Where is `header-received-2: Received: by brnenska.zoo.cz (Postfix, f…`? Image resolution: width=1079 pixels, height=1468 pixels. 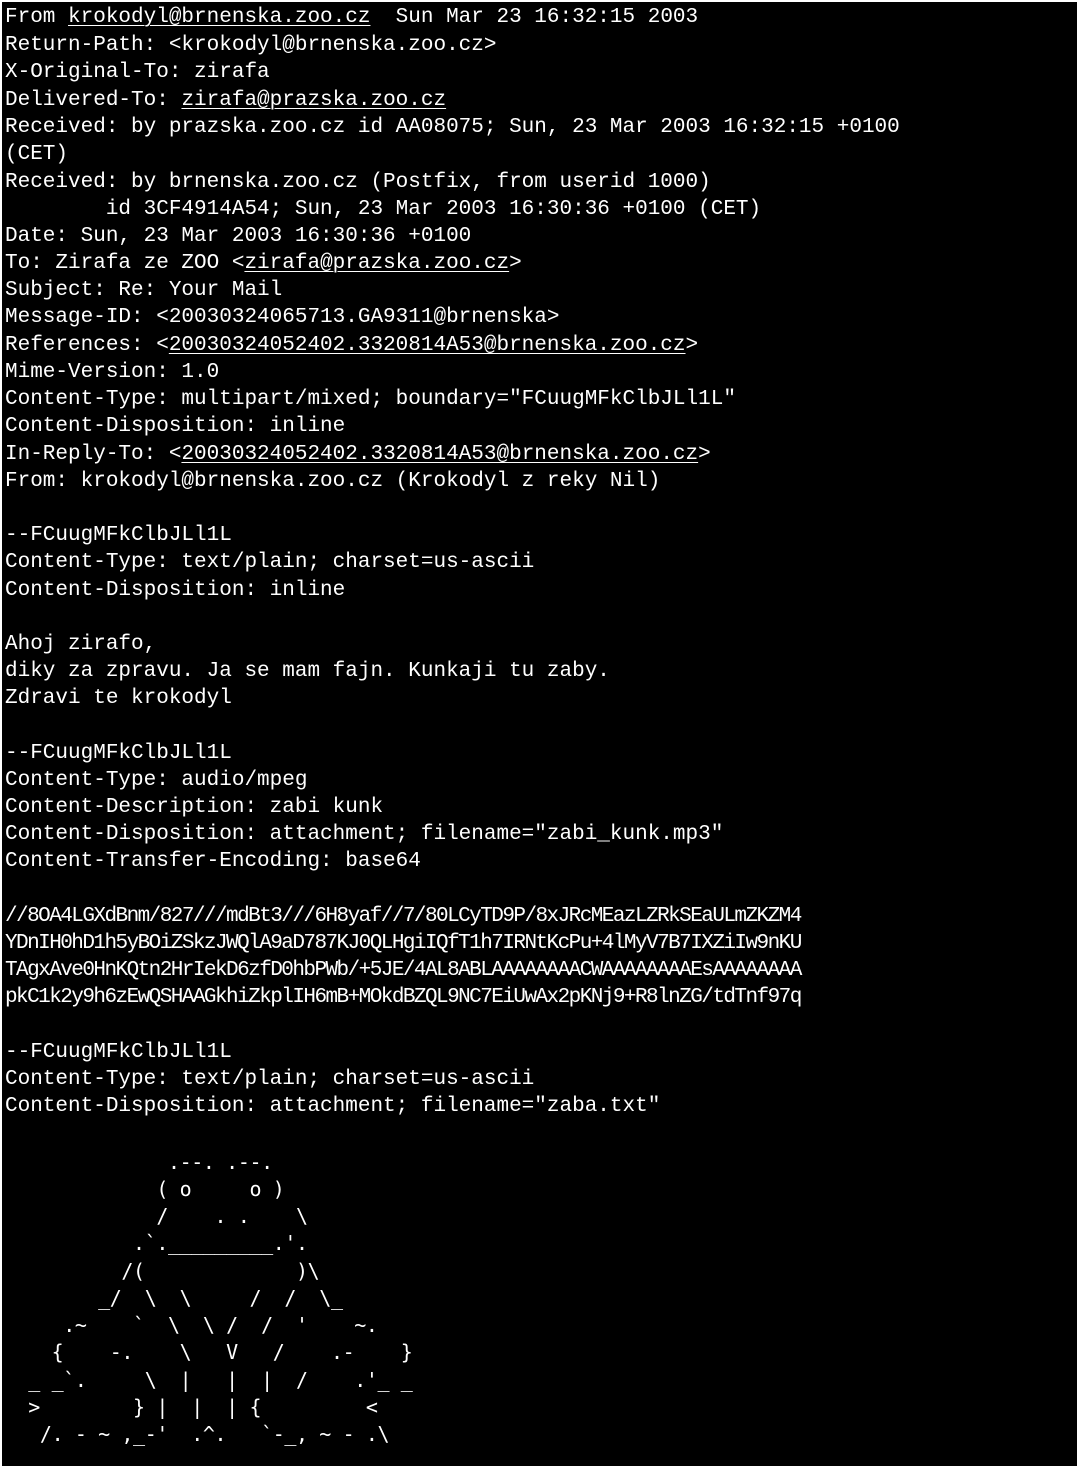 header-received-2: Received: by brnenska.zoo.cz (Postfix, f… is located at coordinates (358, 182).